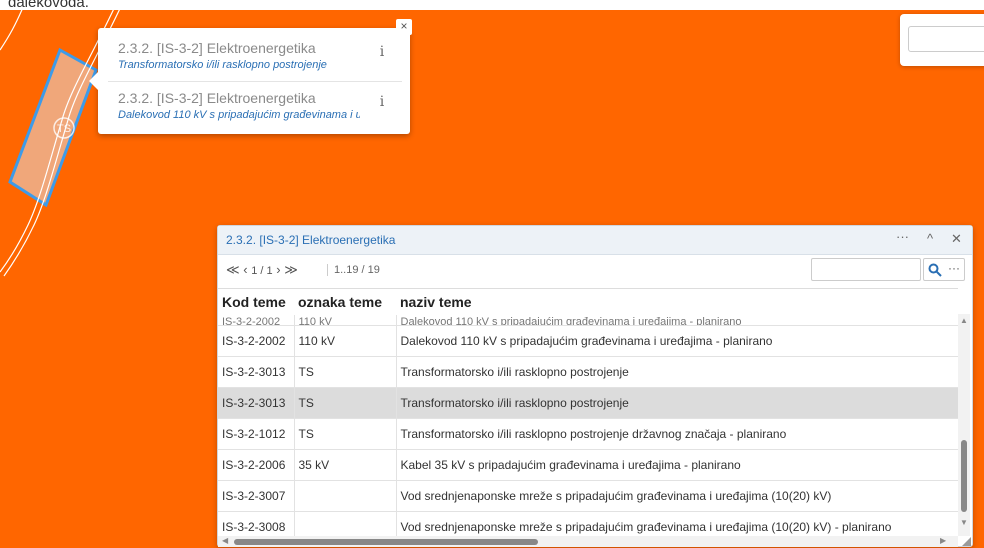  I want to click on prev-page-button: ‹, so click(245, 269).